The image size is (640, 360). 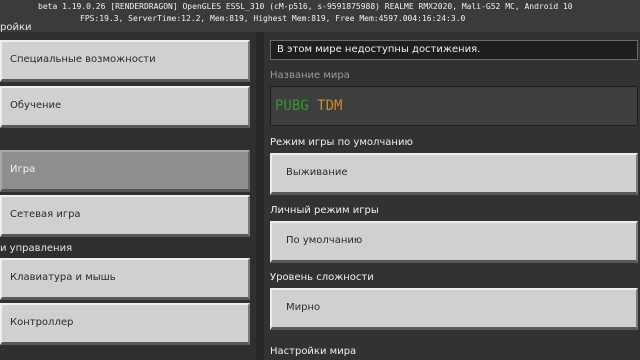 What do you see at coordinates (317, 172) in the screenshot?
I see `gamemode-value: Выживание` at bounding box center [317, 172].